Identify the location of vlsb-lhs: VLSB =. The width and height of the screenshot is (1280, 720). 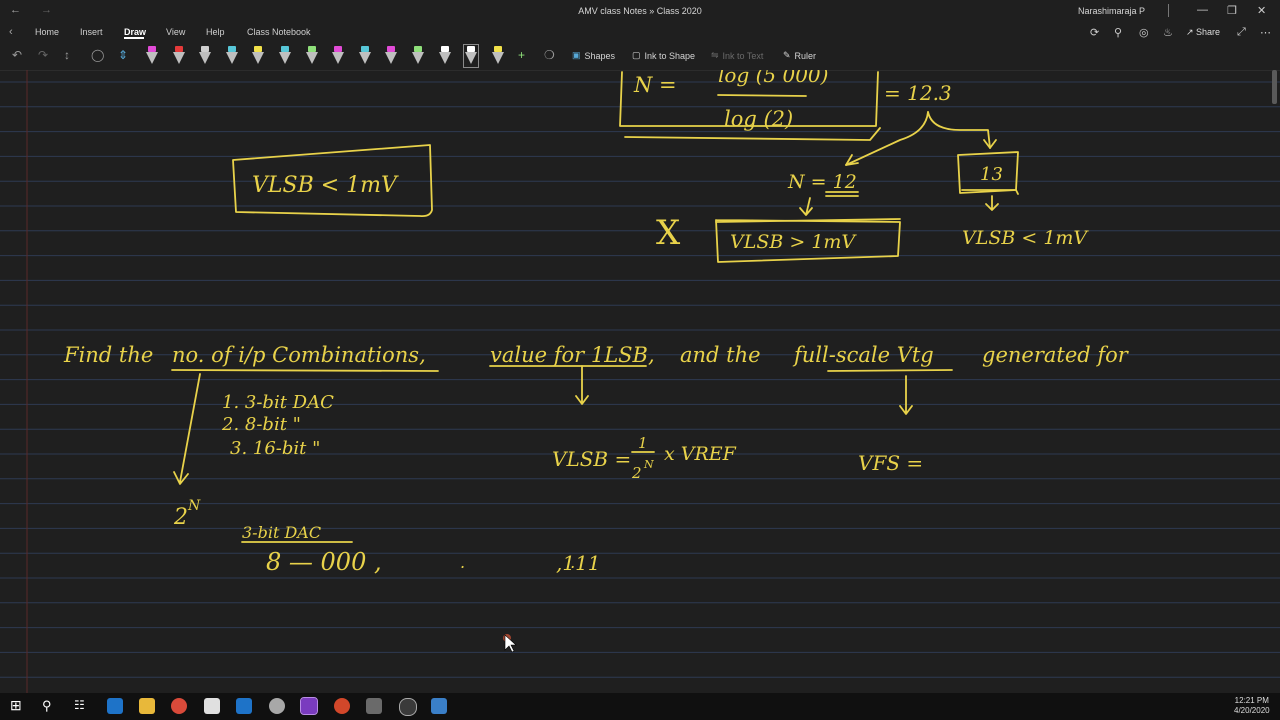
(591, 459).